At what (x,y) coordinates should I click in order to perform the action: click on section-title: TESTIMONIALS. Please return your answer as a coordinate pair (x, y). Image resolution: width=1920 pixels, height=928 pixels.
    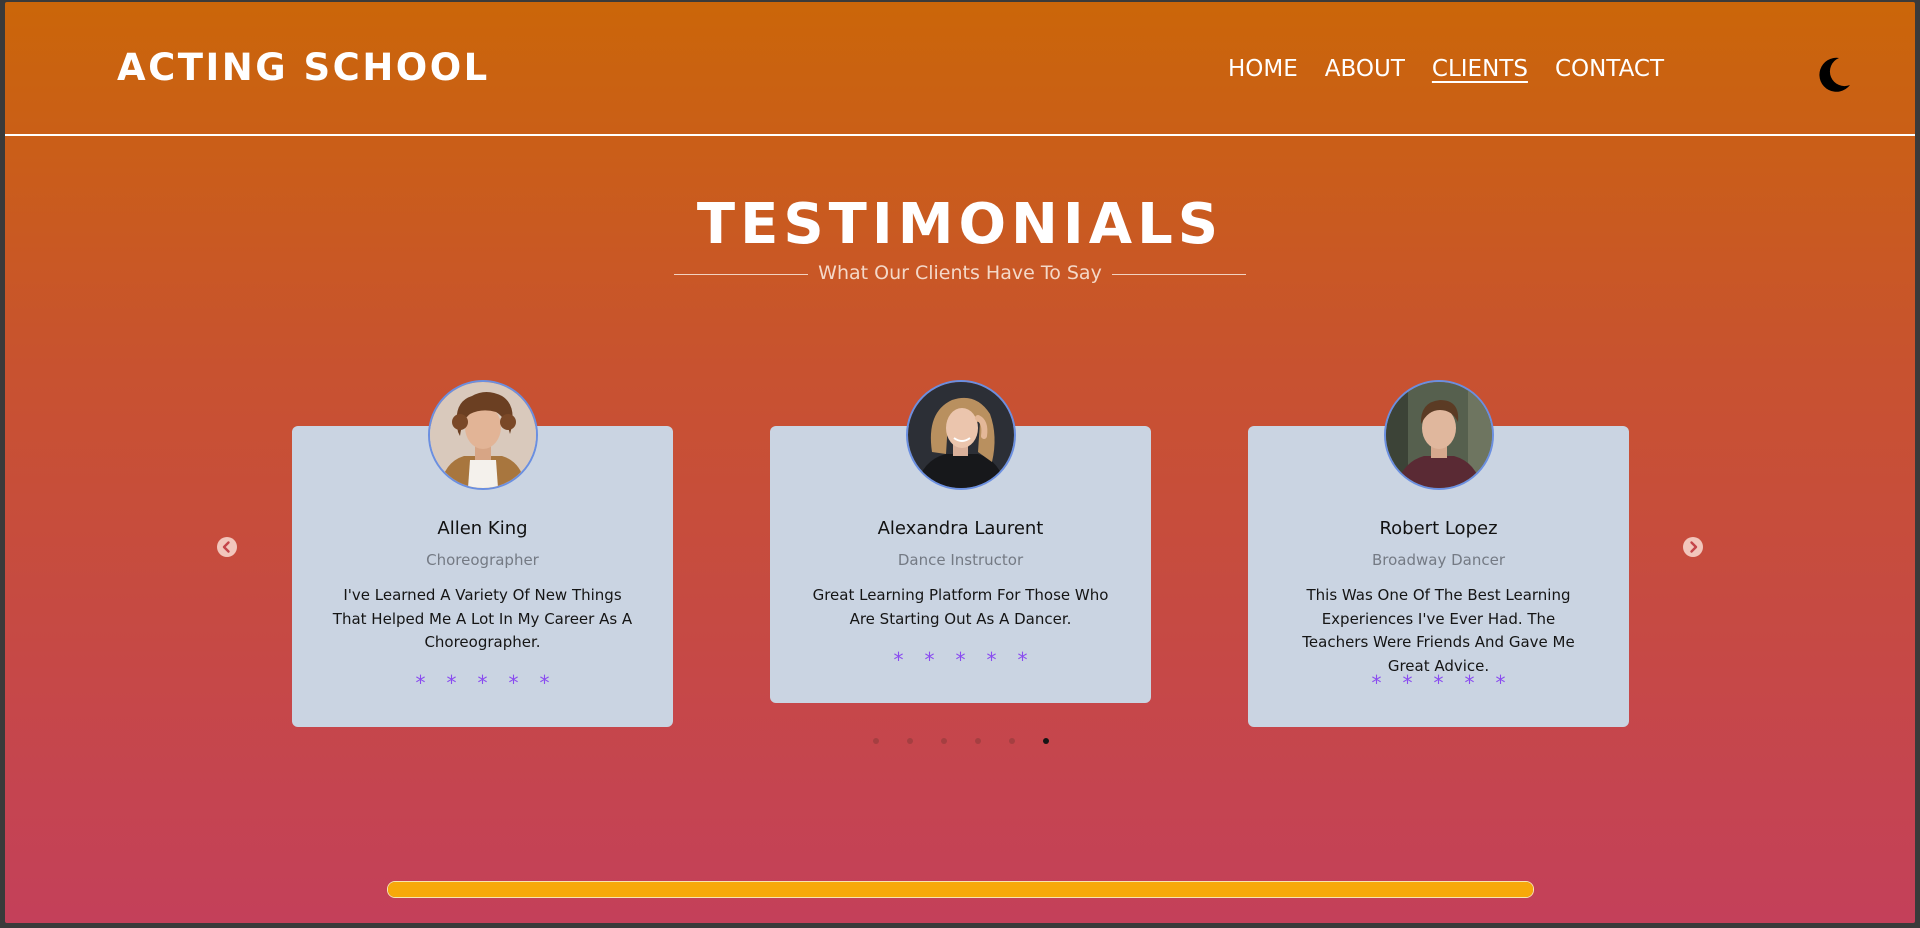
    Looking at the image, I should click on (960, 224).